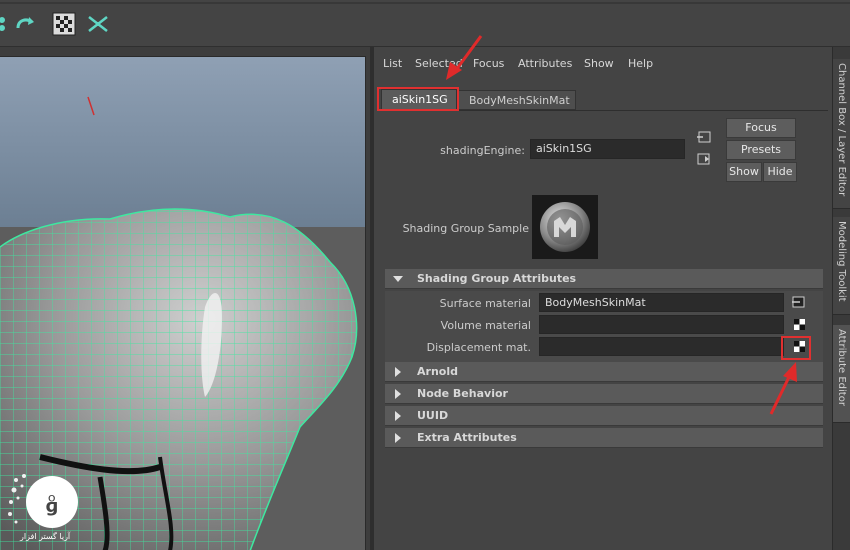 The image size is (850, 550). I want to click on section-extra-attributes: Extra Attributes, so click(604, 438).